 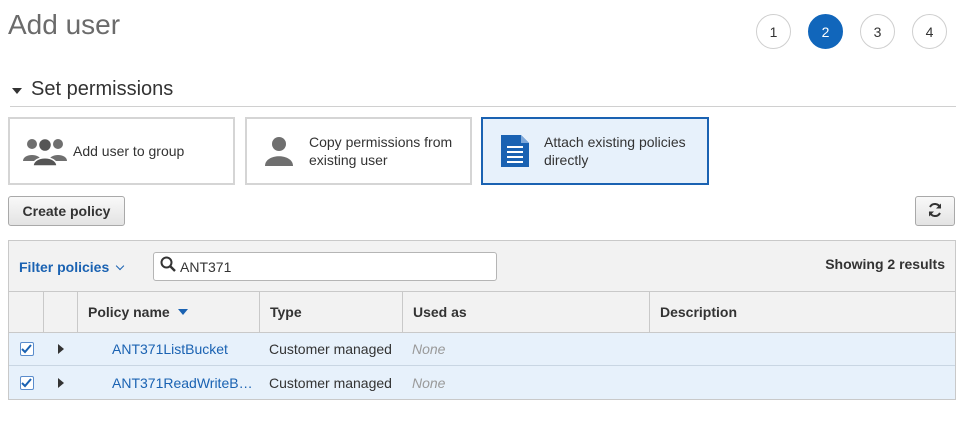 What do you see at coordinates (526, 312) in the screenshot?
I see `column-used-as: Used as` at bounding box center [526, 312].